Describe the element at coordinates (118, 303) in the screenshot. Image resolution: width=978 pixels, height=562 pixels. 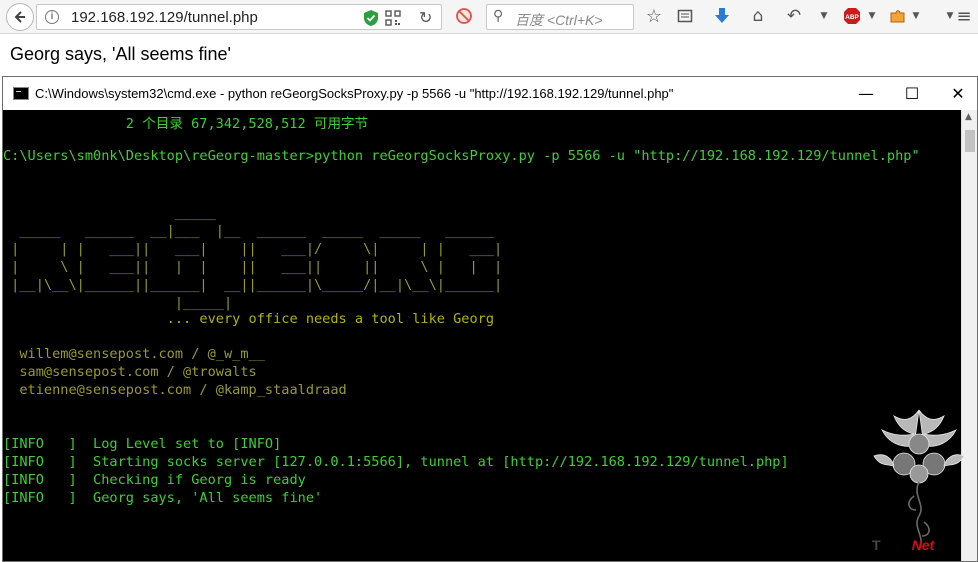
I see `logo-line: |_____|` at that location.